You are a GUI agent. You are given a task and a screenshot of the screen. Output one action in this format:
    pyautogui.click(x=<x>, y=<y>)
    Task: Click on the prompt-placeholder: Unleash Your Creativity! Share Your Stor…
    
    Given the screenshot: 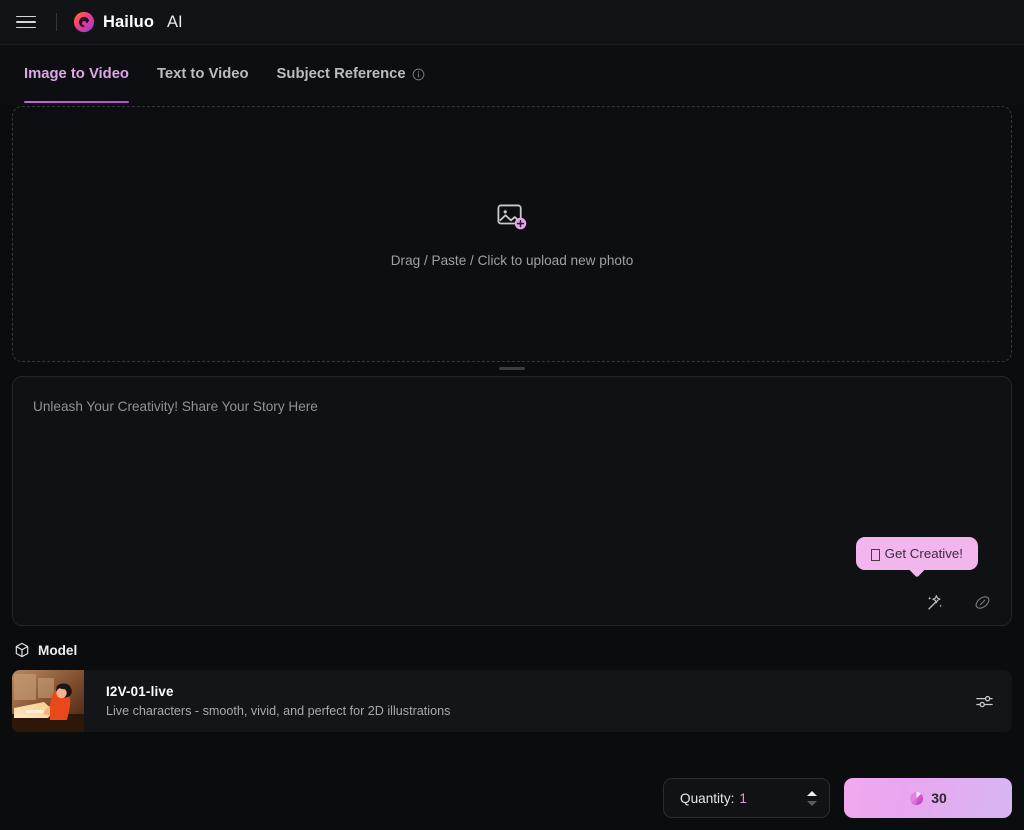 What is the action you would take?
    pyautogui.click(x=175, y=406)
    